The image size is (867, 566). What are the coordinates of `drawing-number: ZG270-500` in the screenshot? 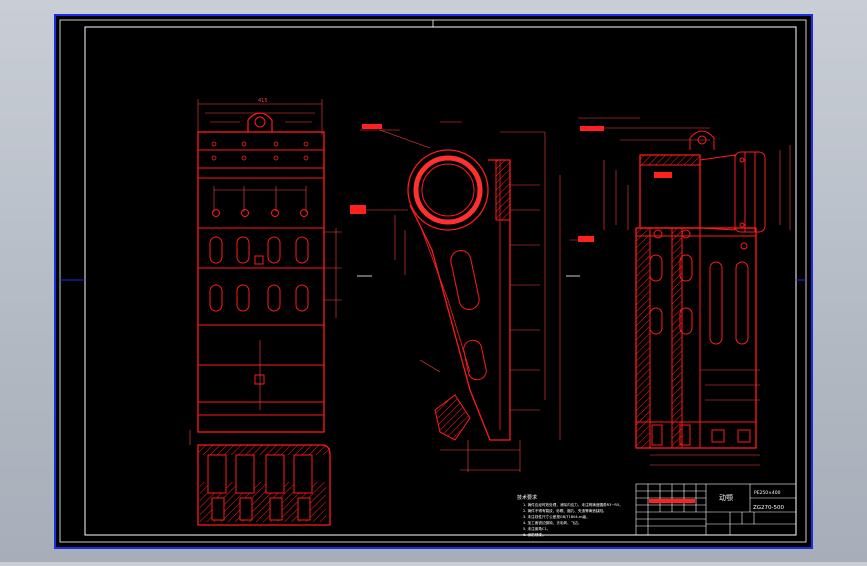 It's located at (769, 508).